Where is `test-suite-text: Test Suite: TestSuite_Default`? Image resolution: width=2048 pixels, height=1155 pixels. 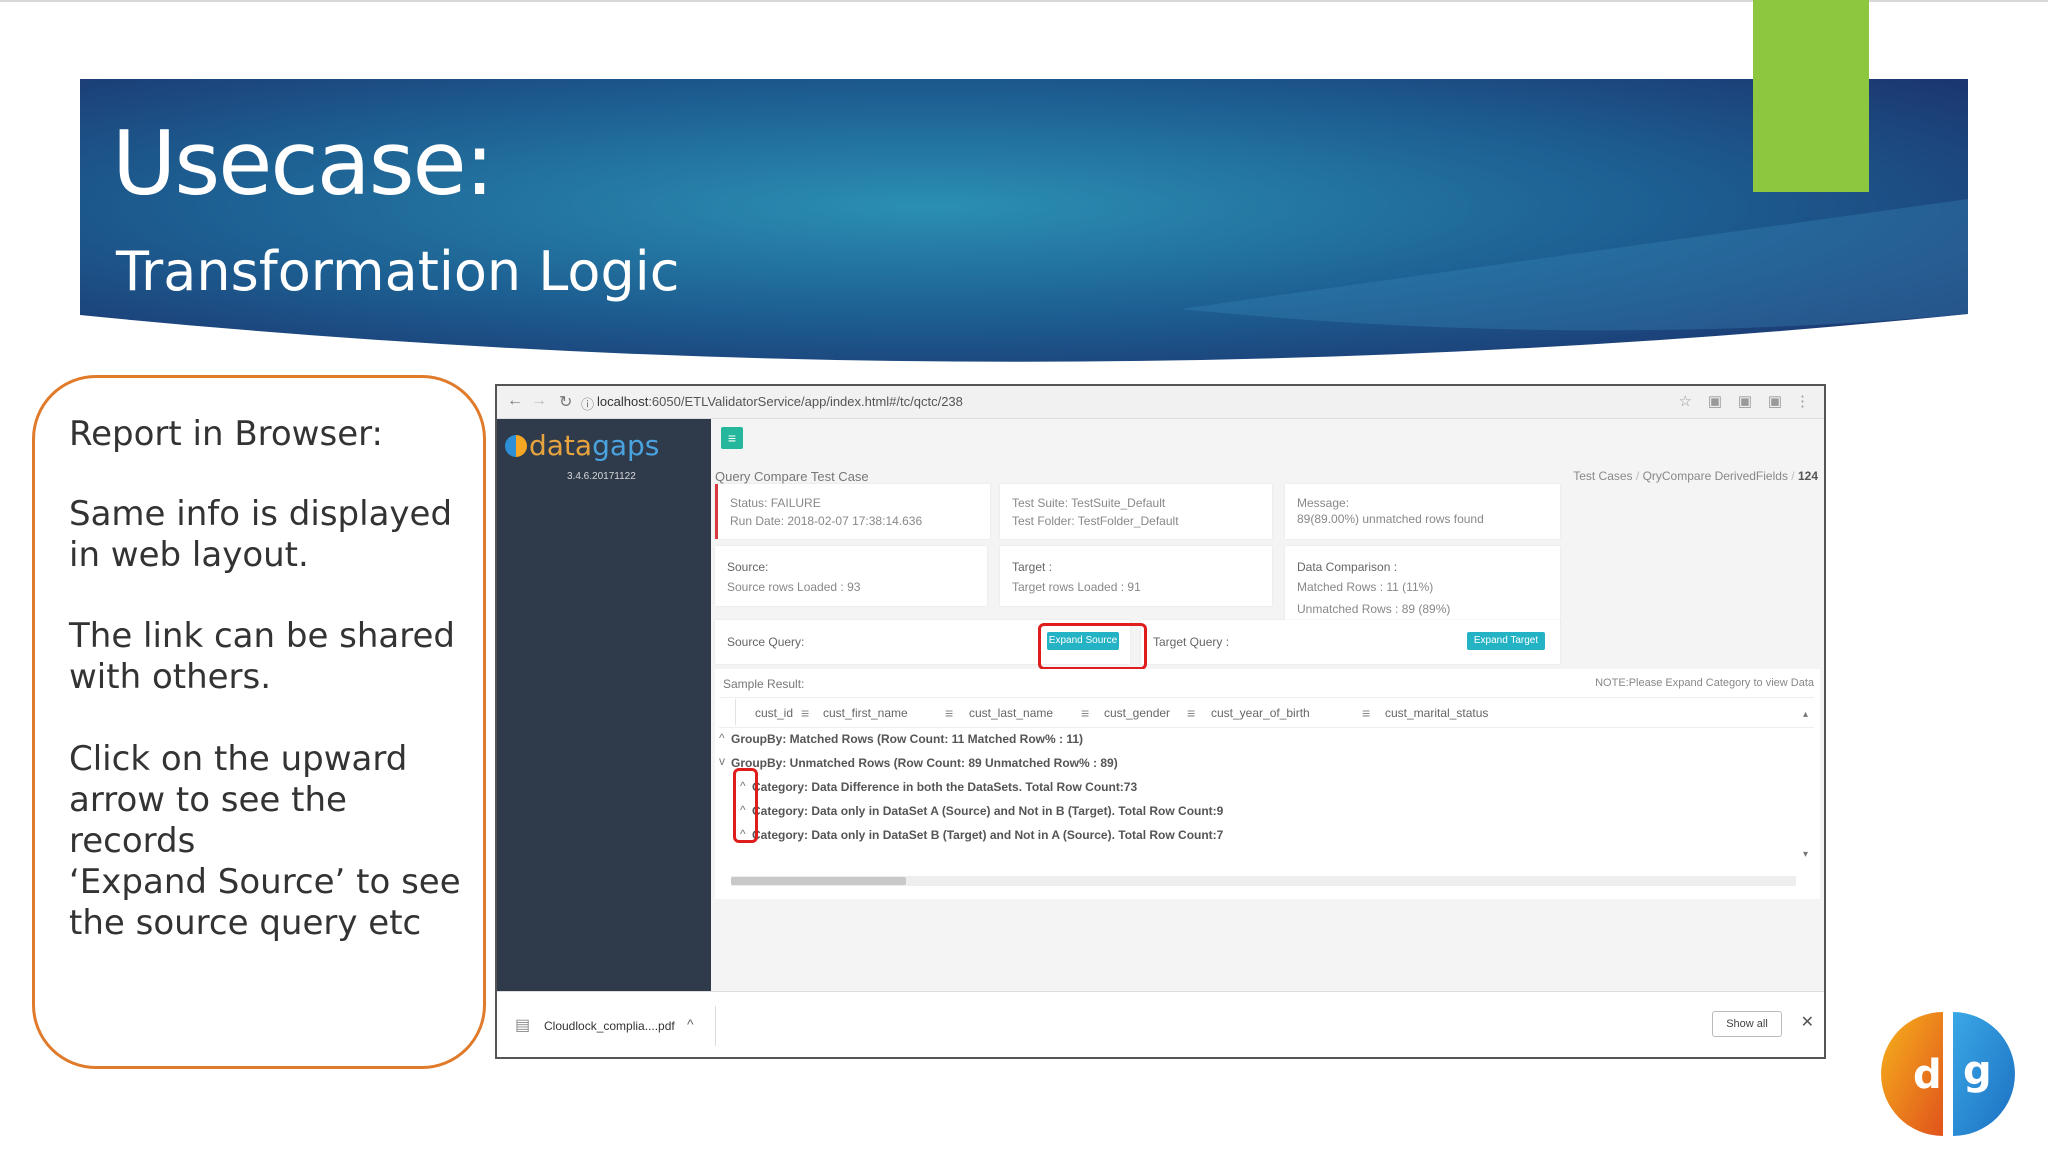 test-suite-text: Test Suite: TestSuite_Default is located at coordinates (1089, 503).